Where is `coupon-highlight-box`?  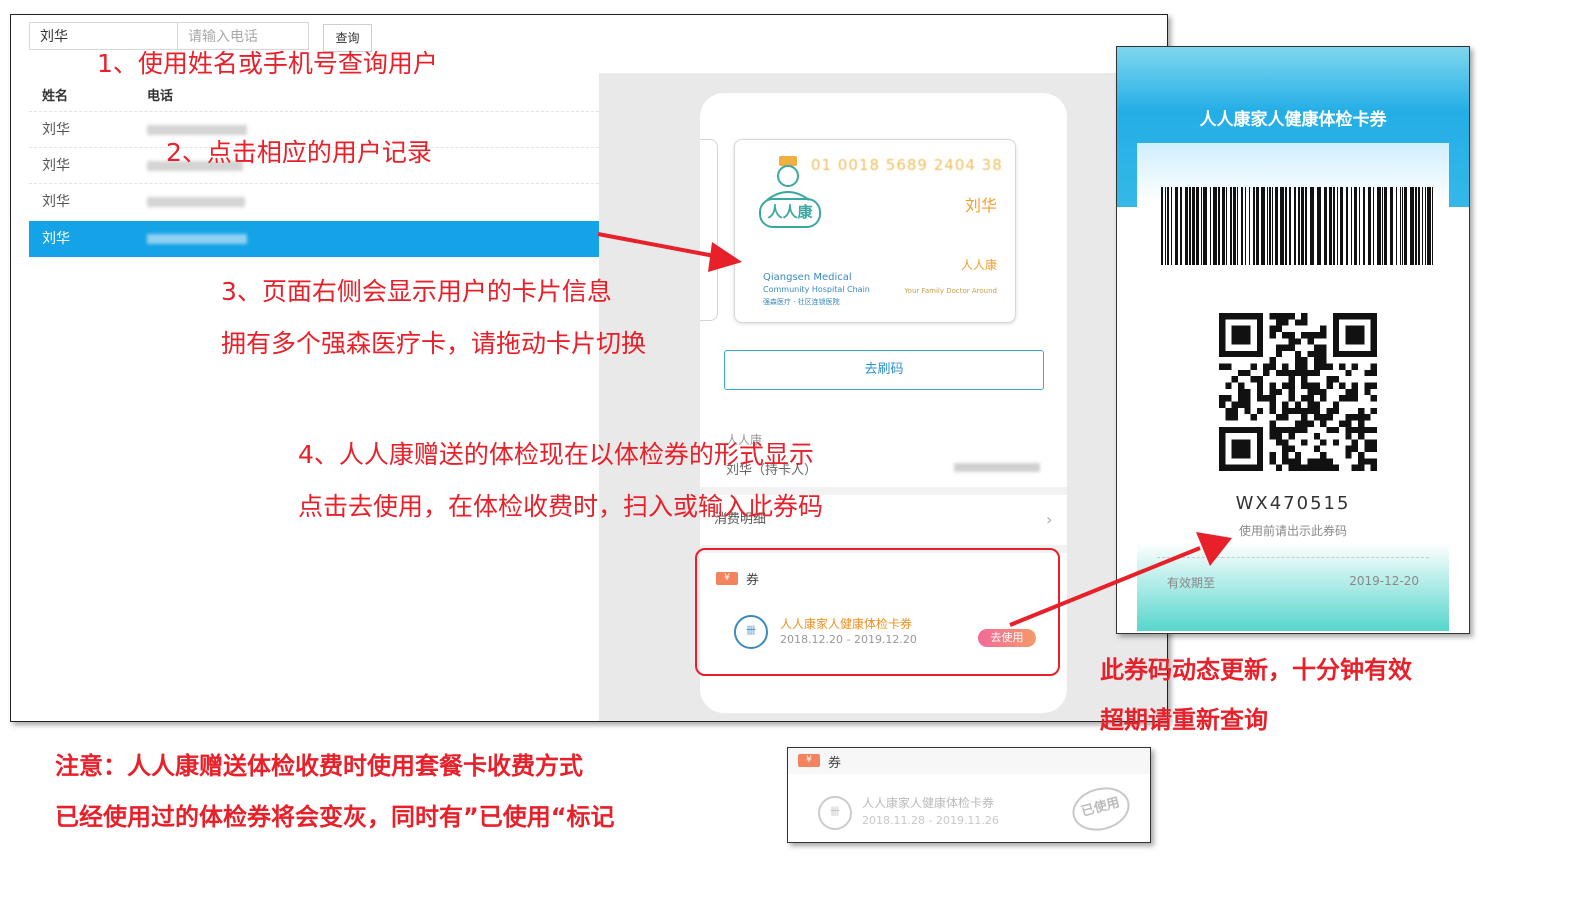
coupon-highlight-box is located at coordinates (877, 612).